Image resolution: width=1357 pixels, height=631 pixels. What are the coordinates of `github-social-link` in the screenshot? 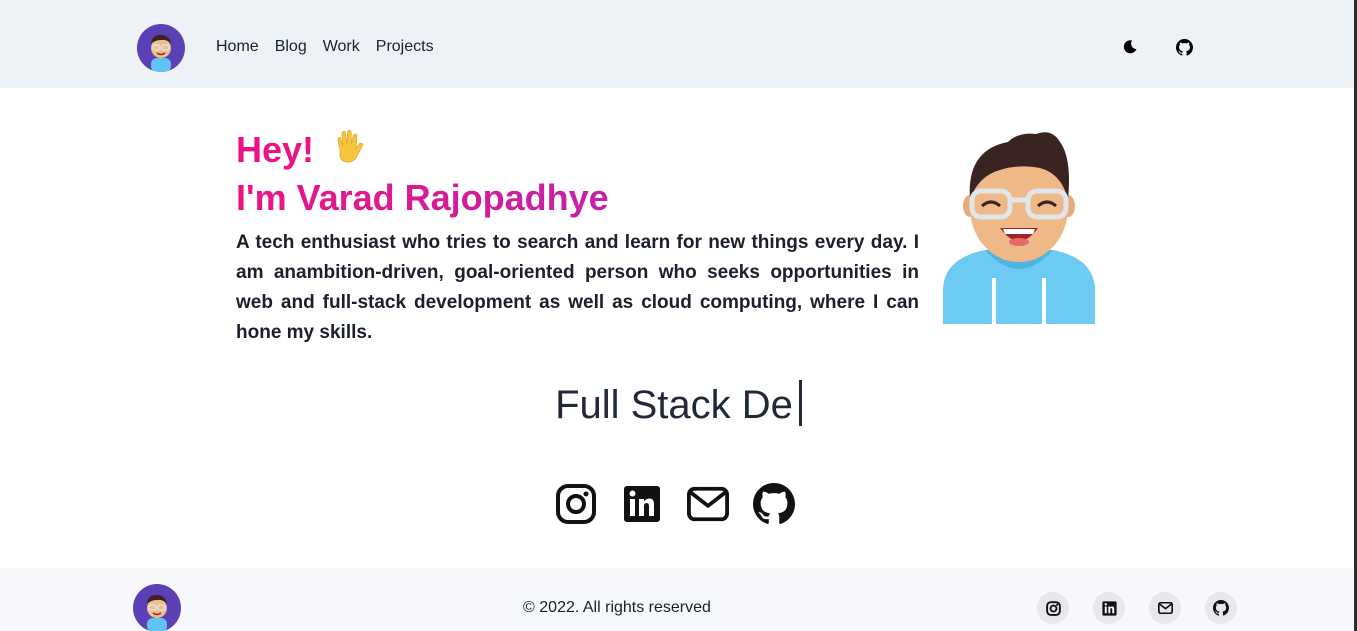 It's located at (774, 504).